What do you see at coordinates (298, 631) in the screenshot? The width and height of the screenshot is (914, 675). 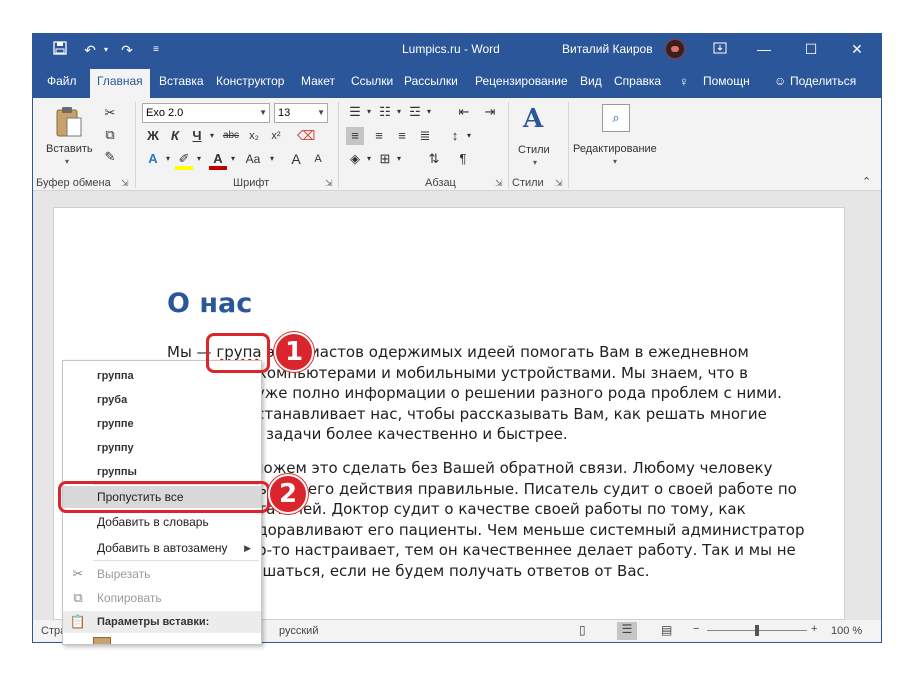 I see `language-indicator: русский` at bounding box center [298, 631].